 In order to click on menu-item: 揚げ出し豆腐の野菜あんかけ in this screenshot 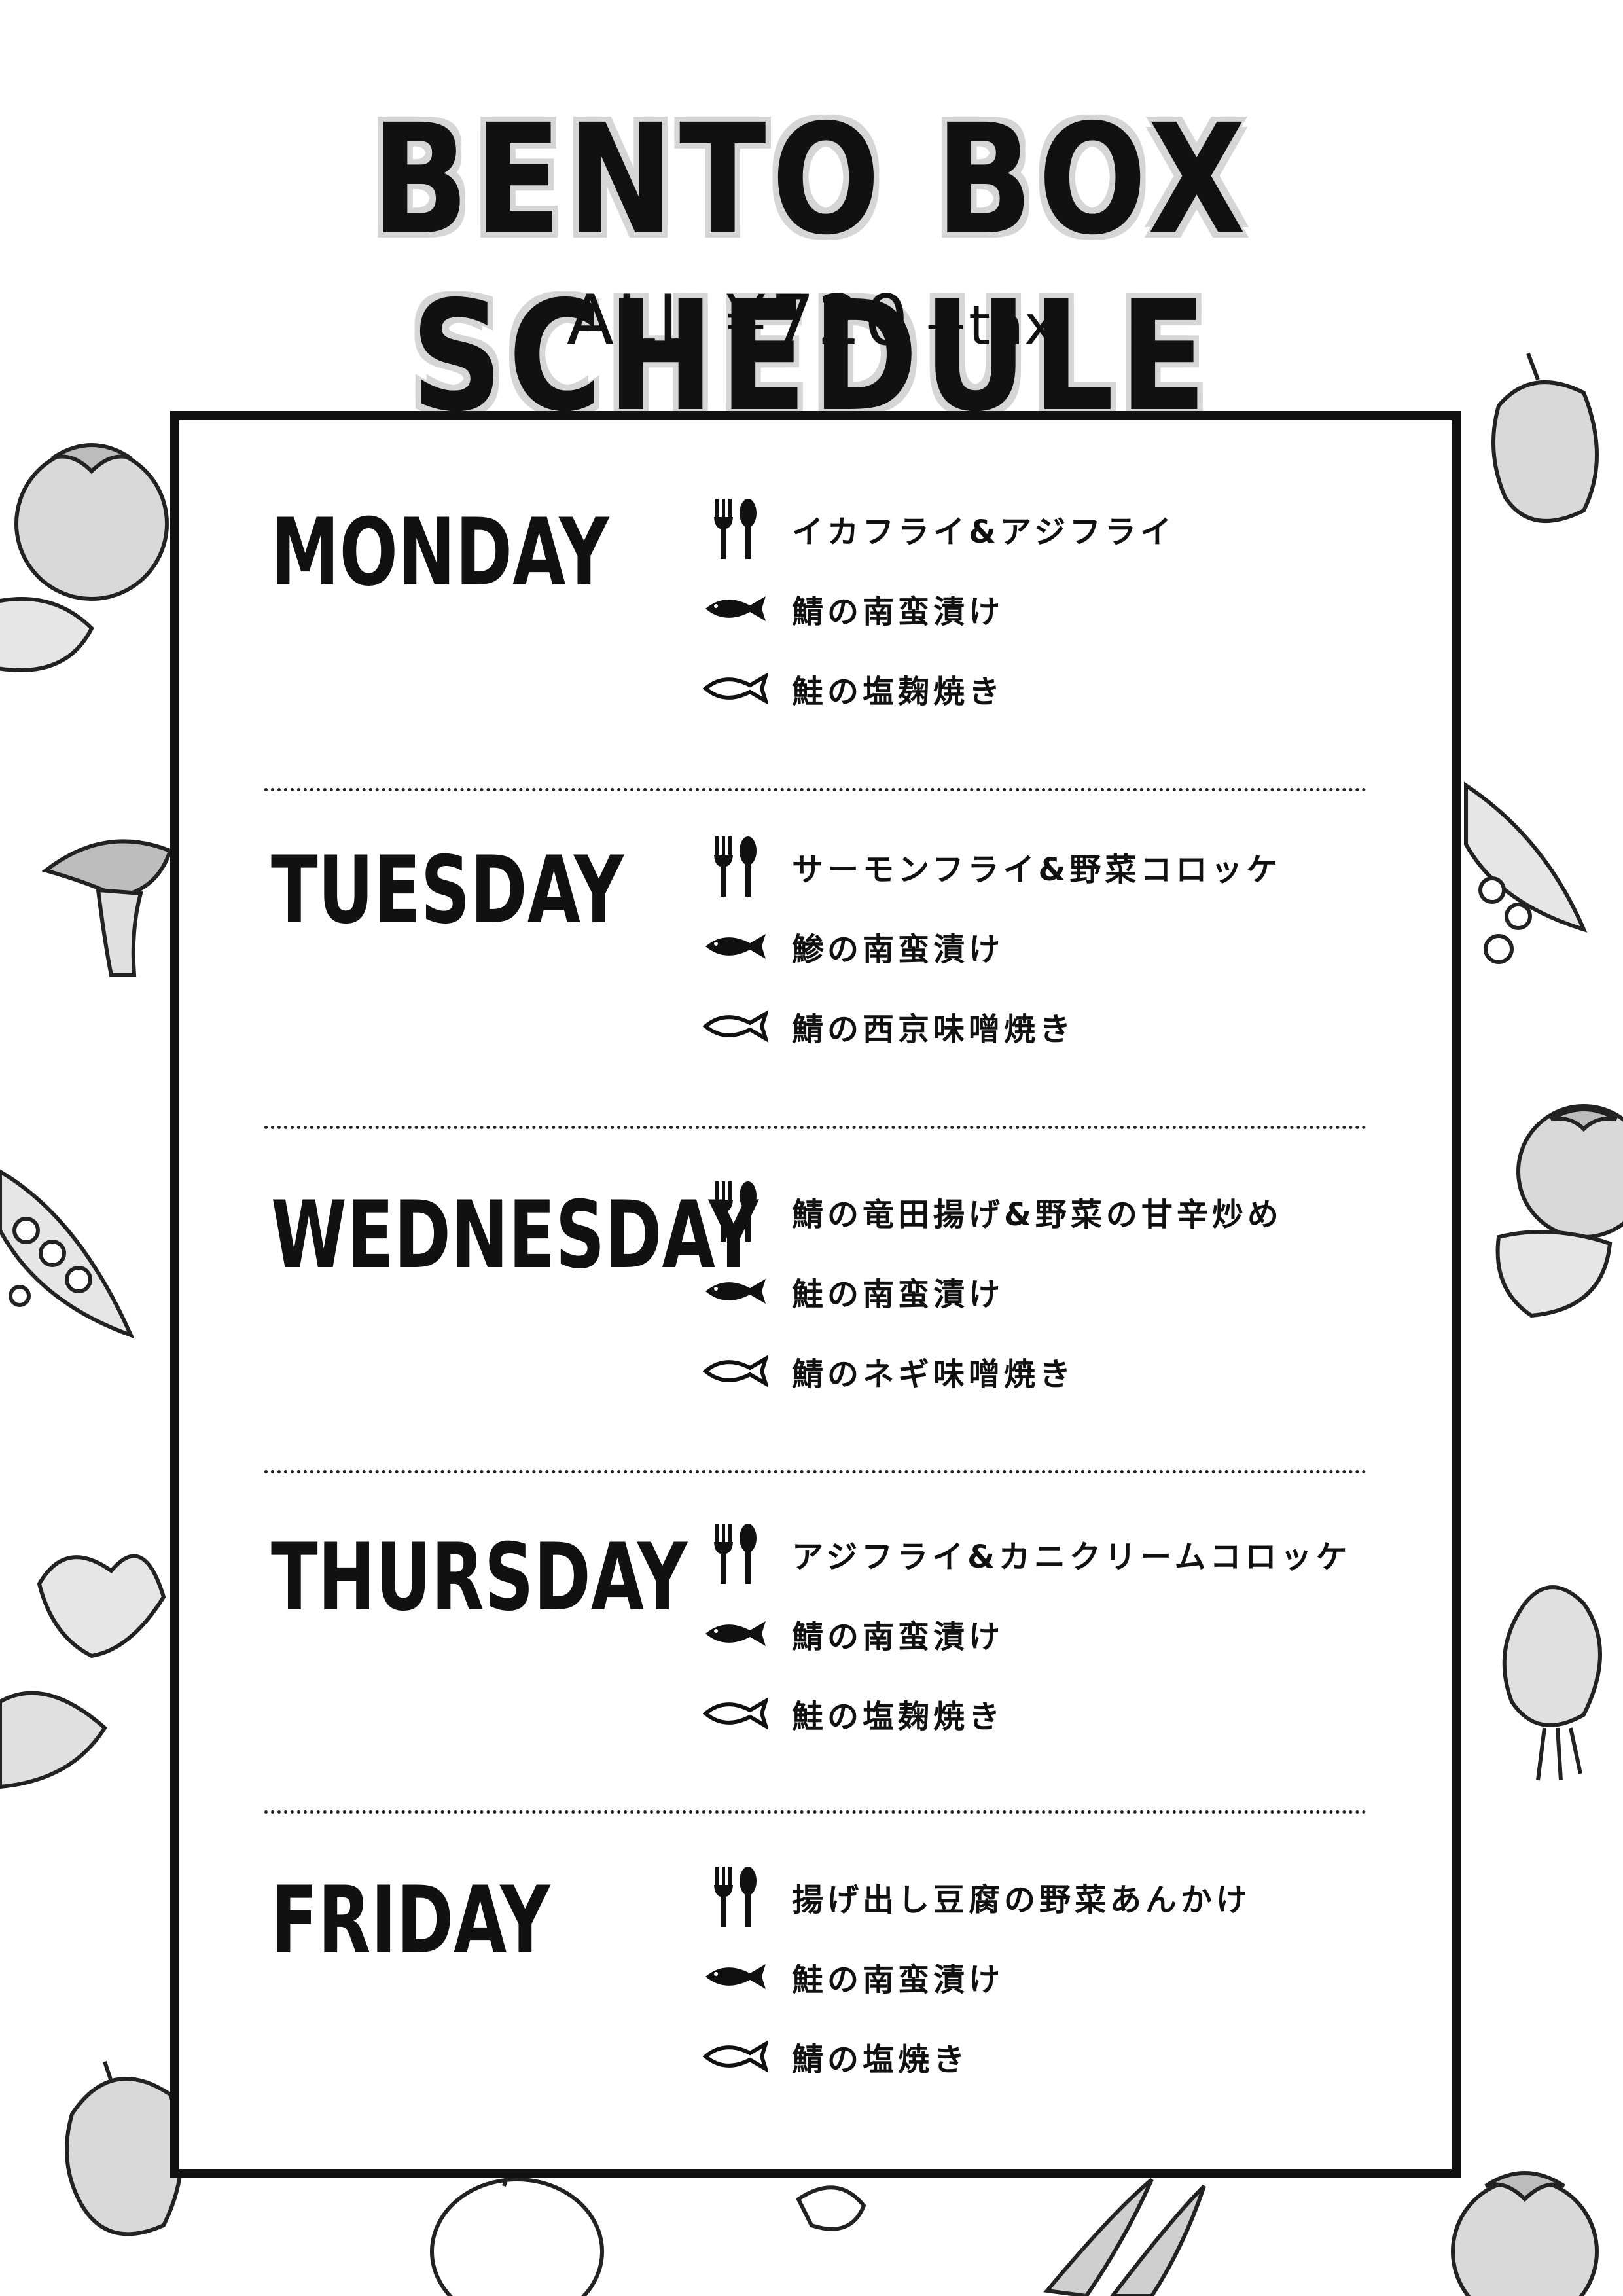, I will do `click(1069, 1897)`.